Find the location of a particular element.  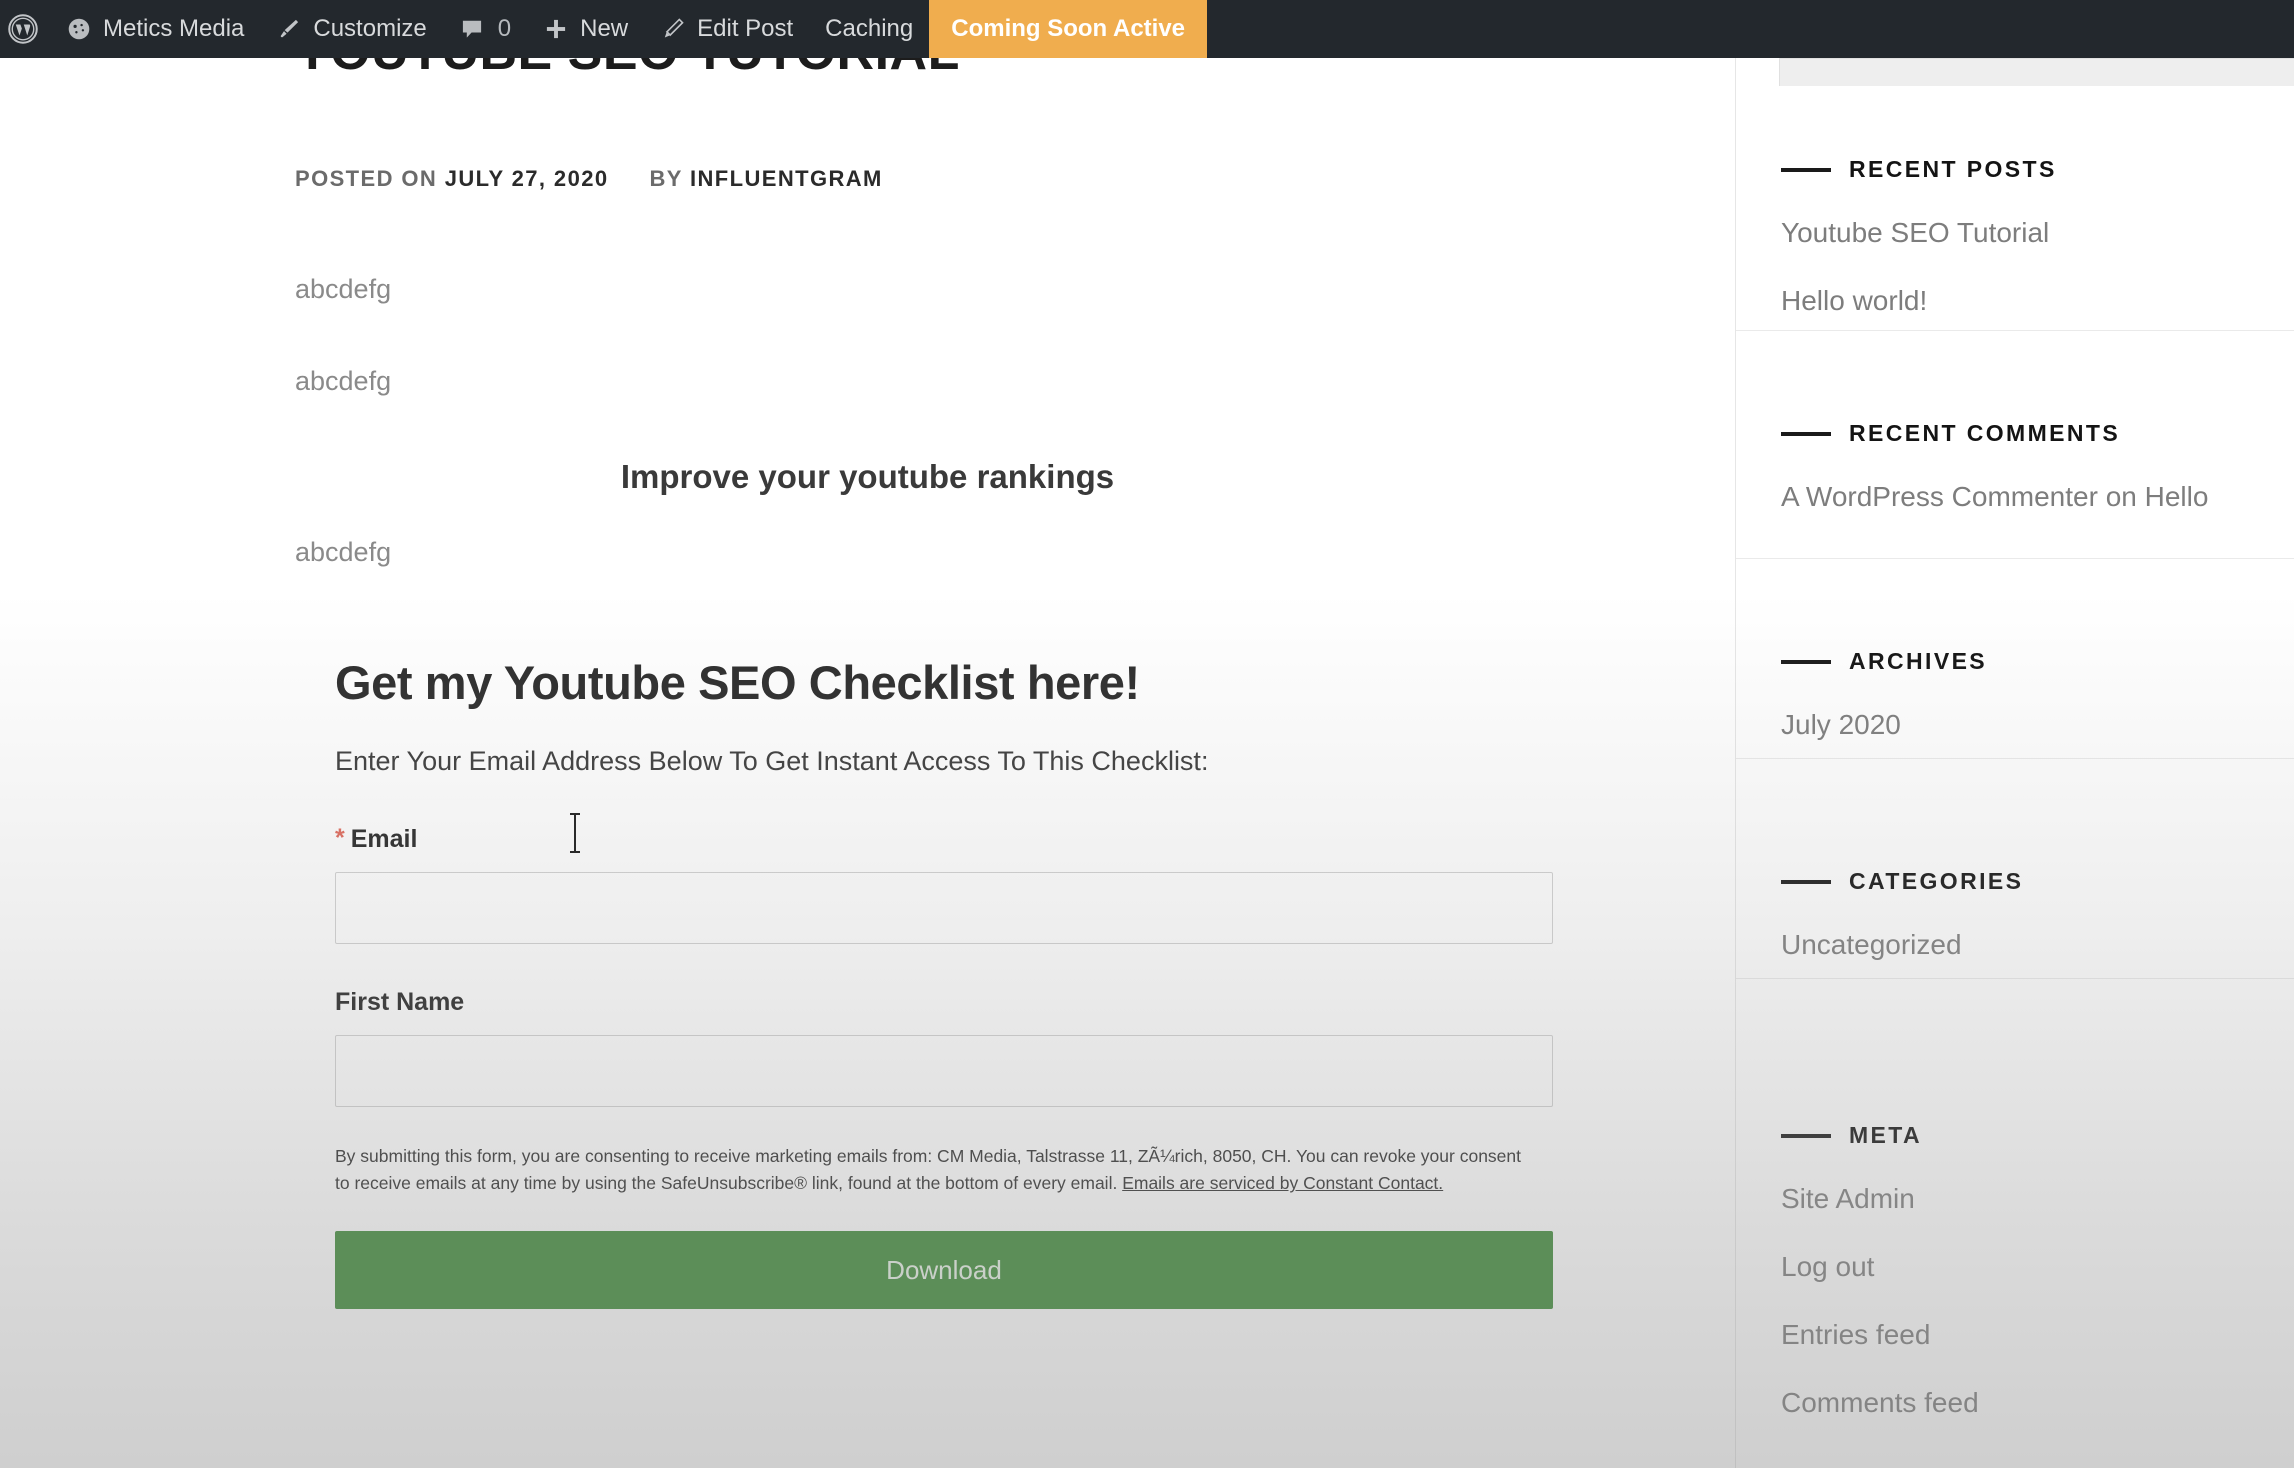

download-button: Download is located at coordinates (944, 1270).